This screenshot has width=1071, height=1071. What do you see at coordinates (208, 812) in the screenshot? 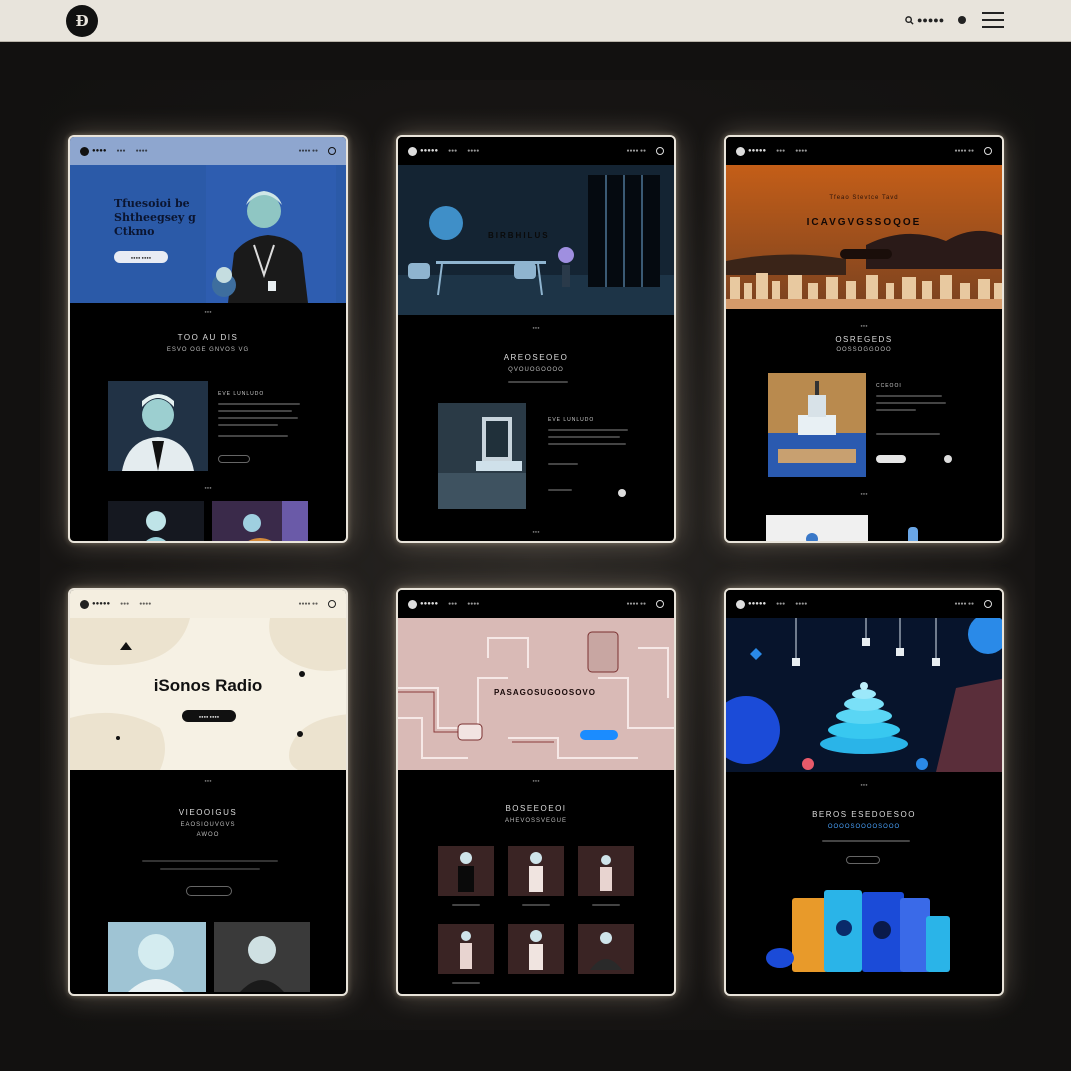
I see `section-title: VIEOOIGUS` at bounding box center [208, 812].